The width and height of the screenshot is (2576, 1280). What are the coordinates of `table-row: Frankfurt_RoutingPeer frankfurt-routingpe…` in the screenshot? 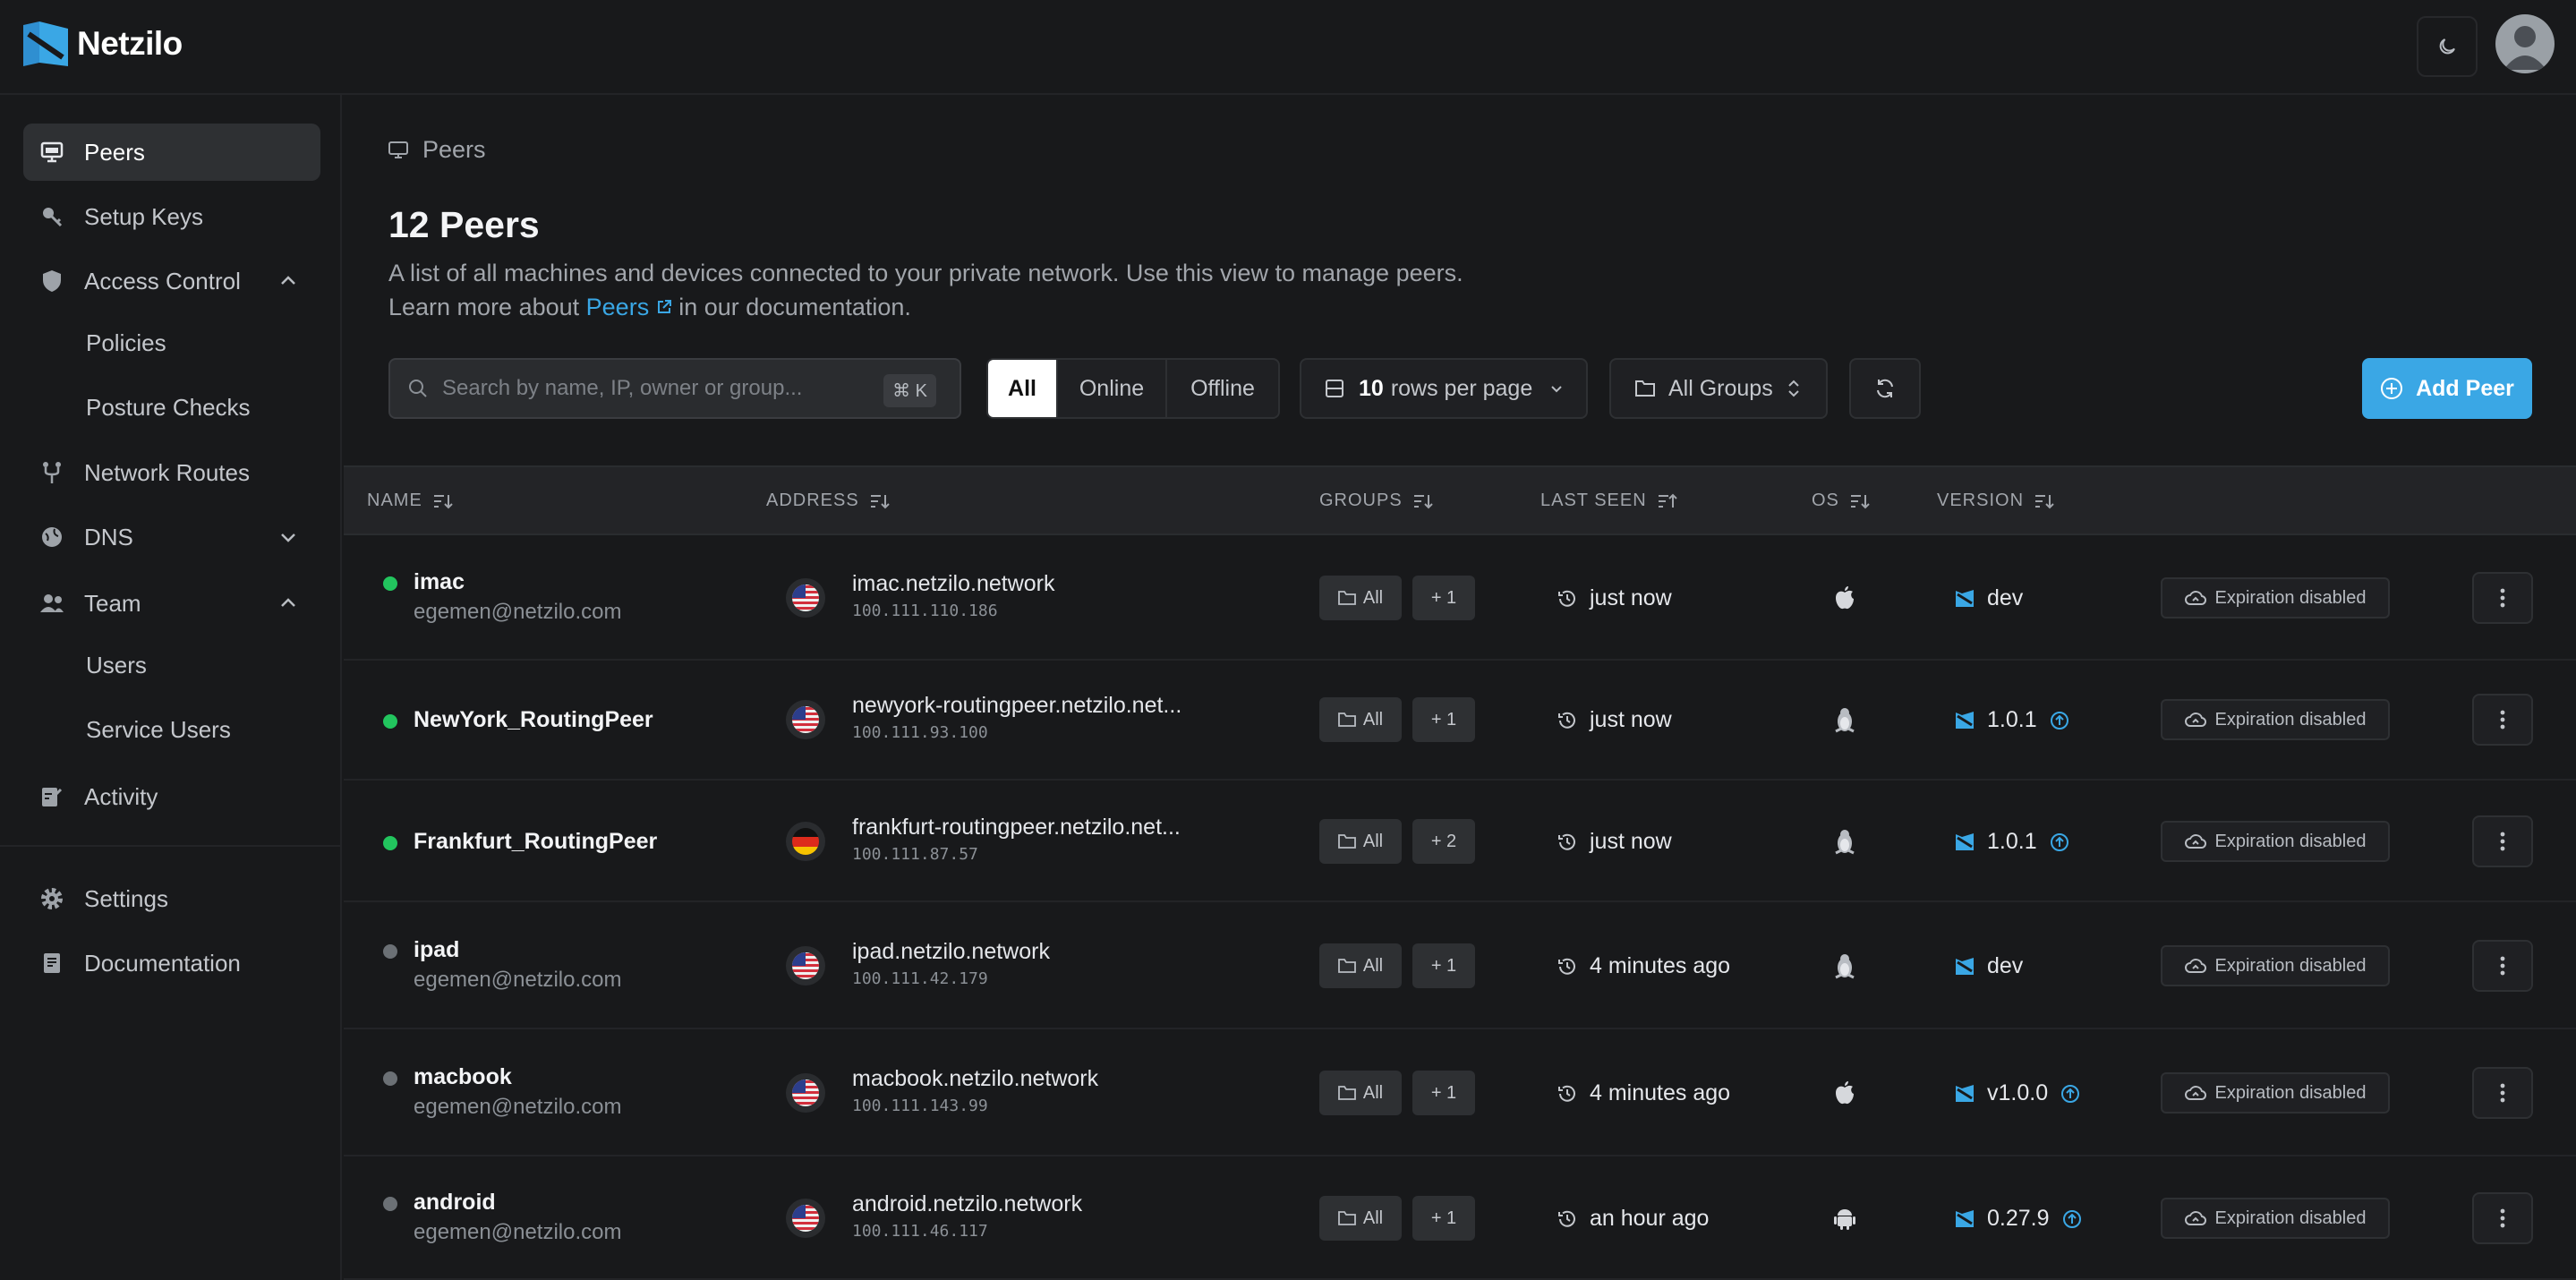 It's located at (1460, 841).